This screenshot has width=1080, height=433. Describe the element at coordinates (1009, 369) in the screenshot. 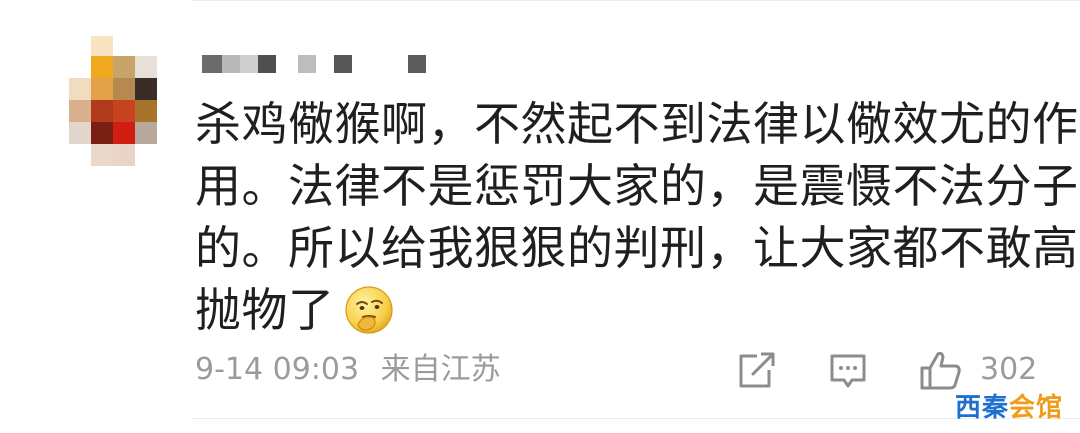

I see `like-count: 302` at that location.